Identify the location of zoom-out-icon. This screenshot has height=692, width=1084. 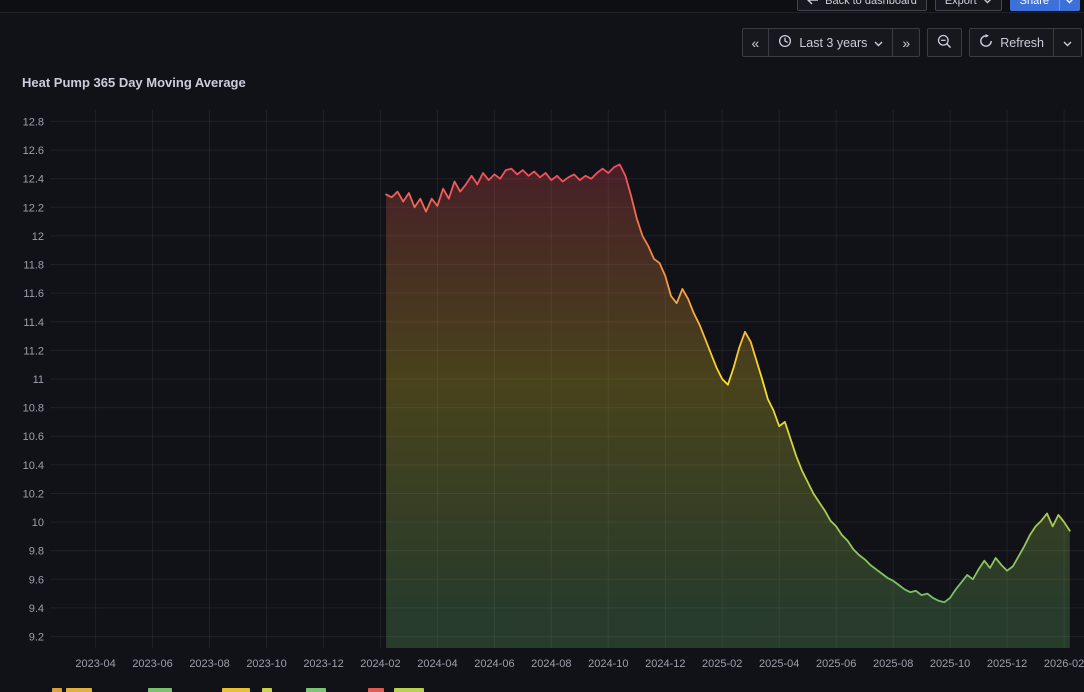
(944, 43).